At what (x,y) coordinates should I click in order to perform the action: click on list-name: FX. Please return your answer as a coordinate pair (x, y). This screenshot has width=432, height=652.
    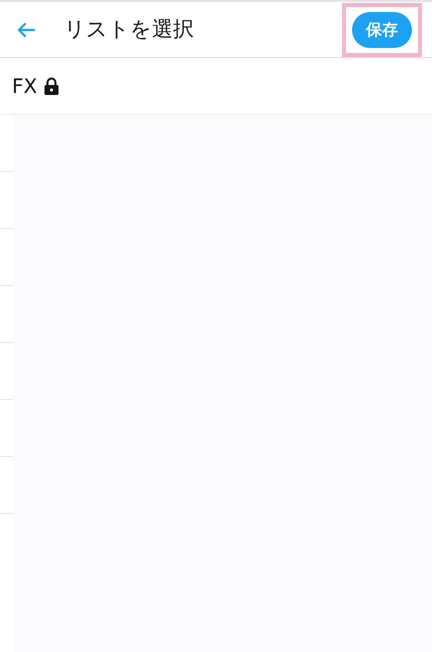
    Looking at the image, I should click on (25, 86).